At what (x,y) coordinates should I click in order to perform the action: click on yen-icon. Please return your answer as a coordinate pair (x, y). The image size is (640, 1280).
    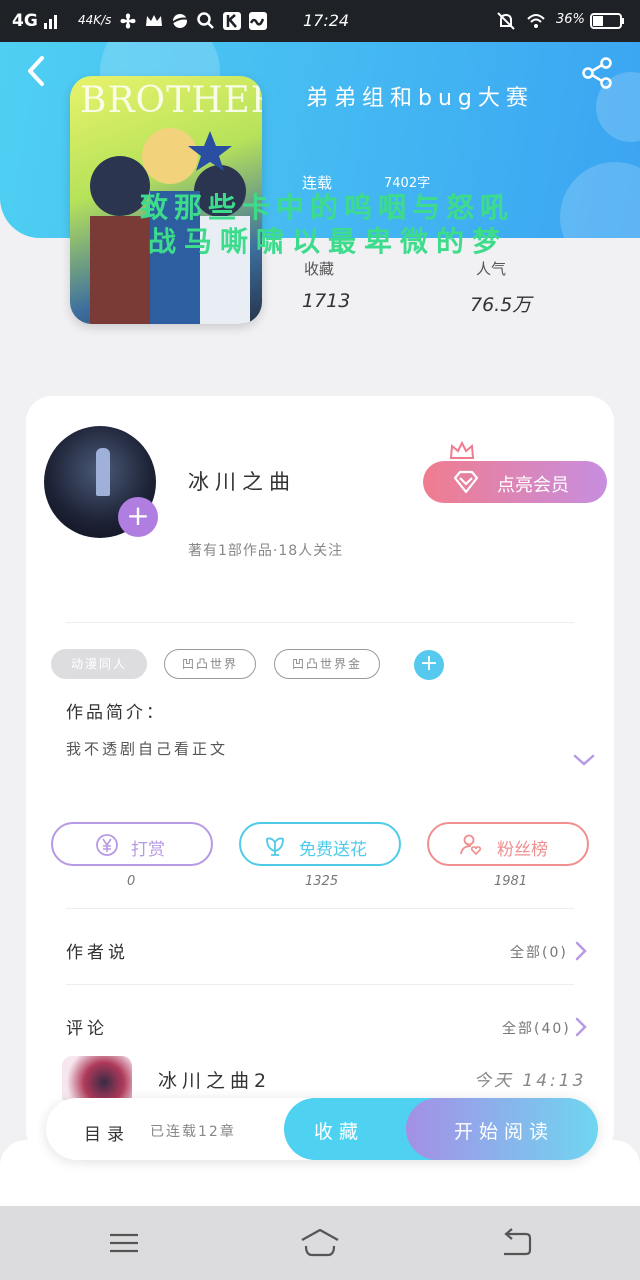
    Looking at the image, I should click on (107, 845).